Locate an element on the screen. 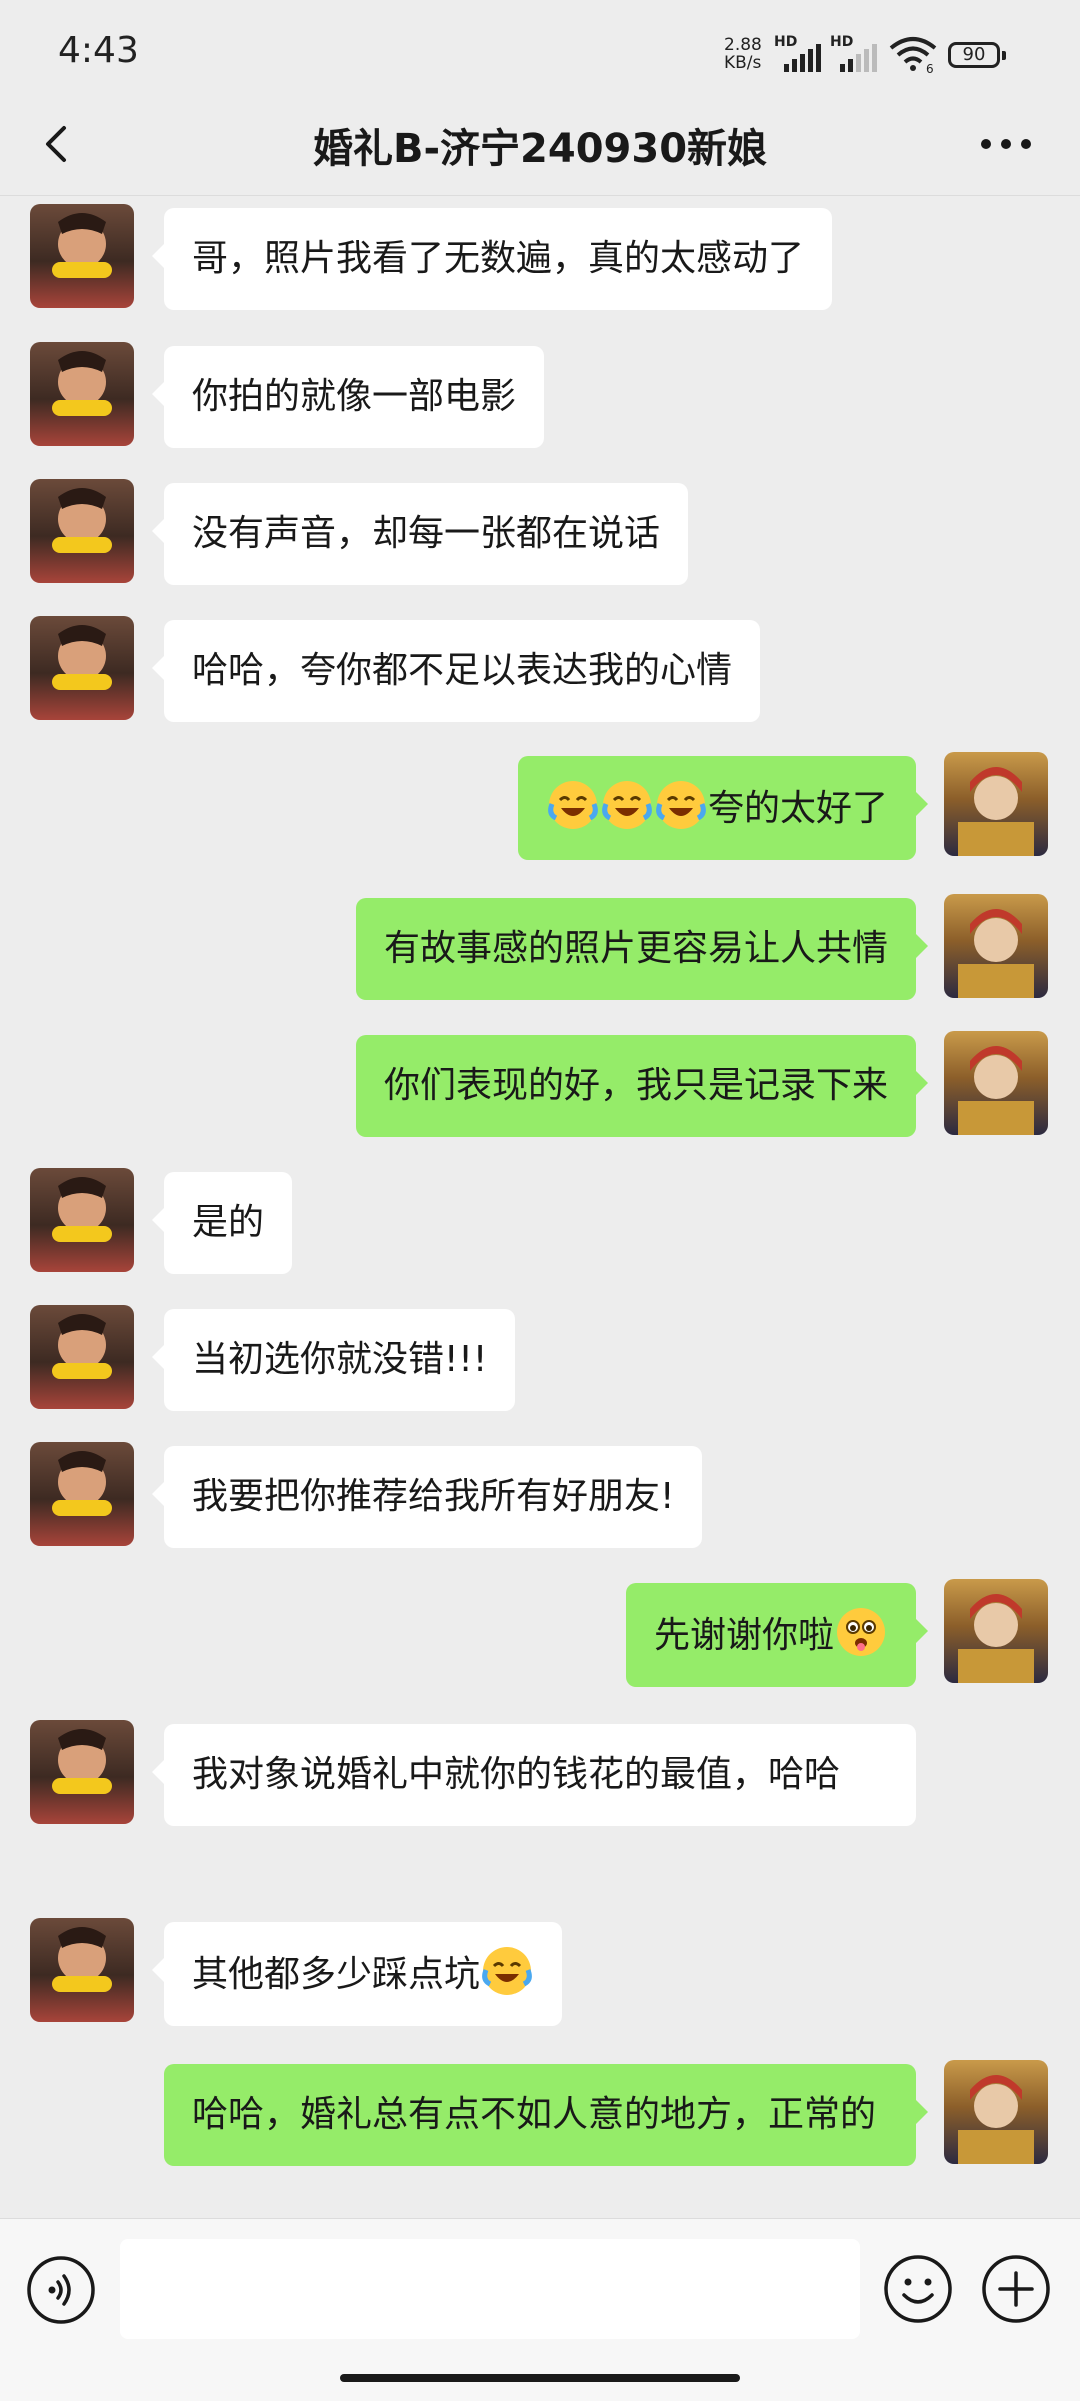 The width and height of the screenshot is (1080, 2401). more-actions-button is located at coordinates (1016, 2289).